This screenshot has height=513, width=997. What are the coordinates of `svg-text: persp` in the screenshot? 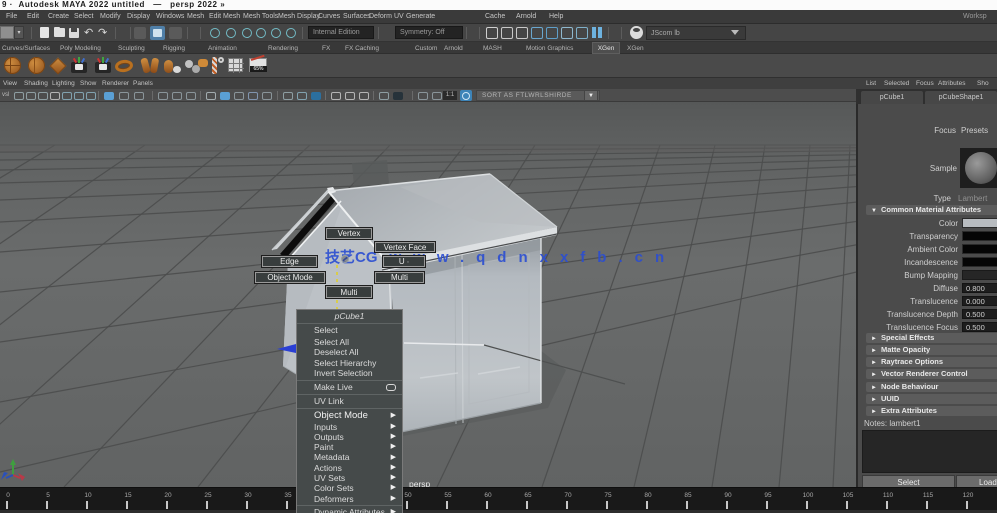 It's located at (420, 483).